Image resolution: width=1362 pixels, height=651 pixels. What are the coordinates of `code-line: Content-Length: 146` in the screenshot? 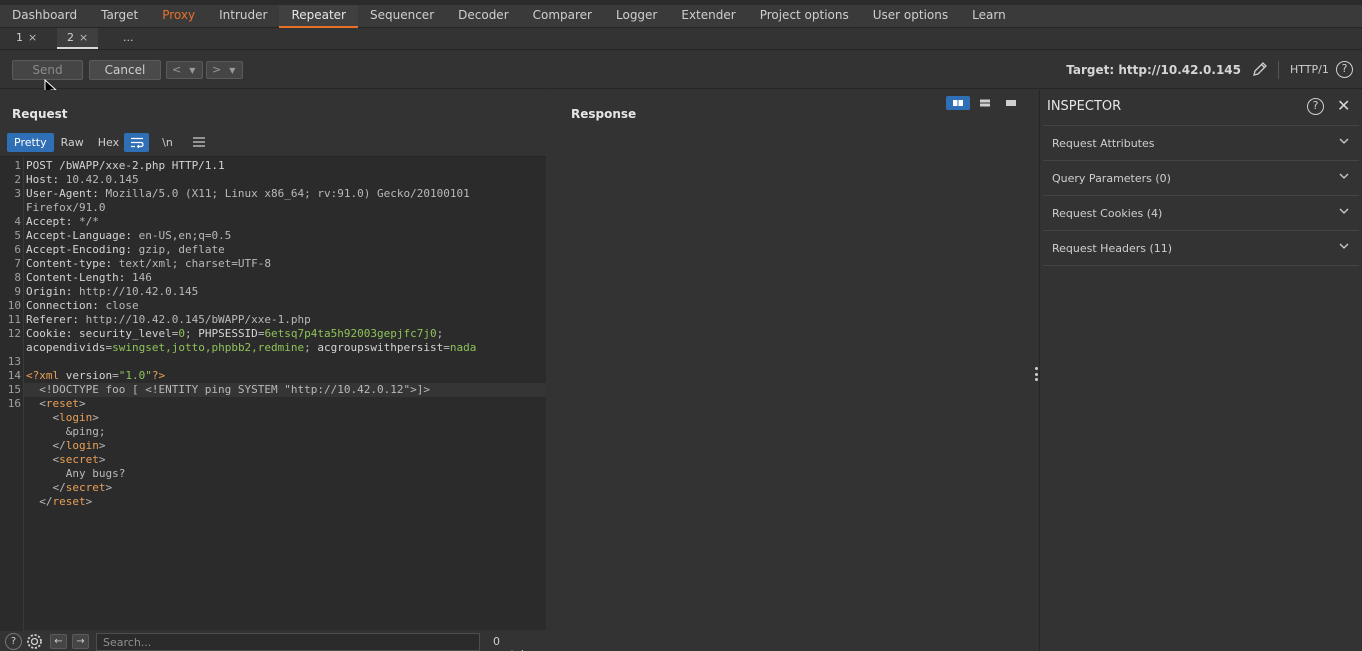 It's located at (89, 278).